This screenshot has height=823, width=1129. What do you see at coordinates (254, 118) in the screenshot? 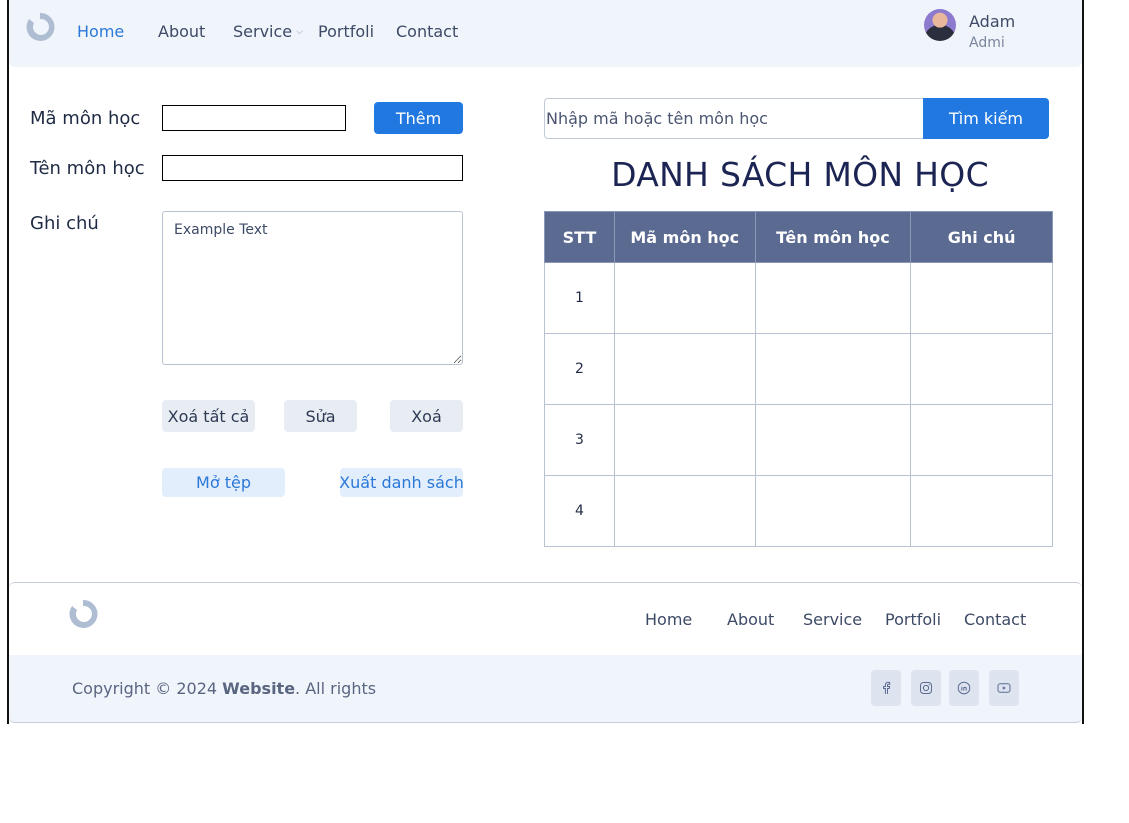
I see `code-input` at bounding box center [254, 118].